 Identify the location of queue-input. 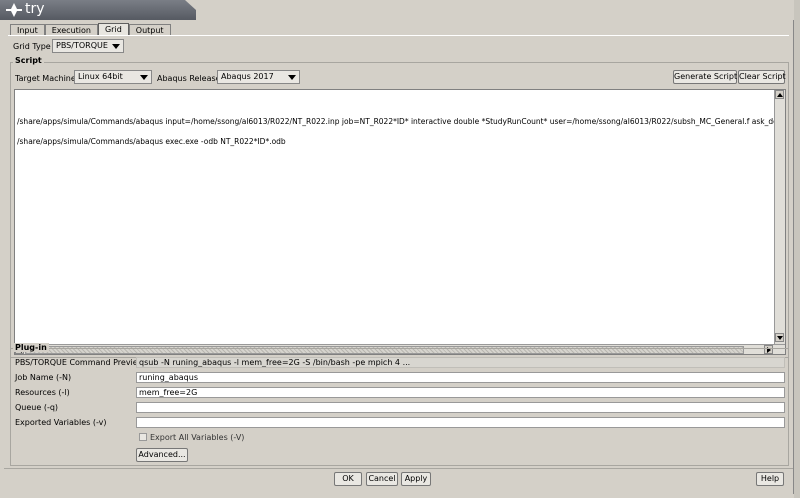
(460, 407).